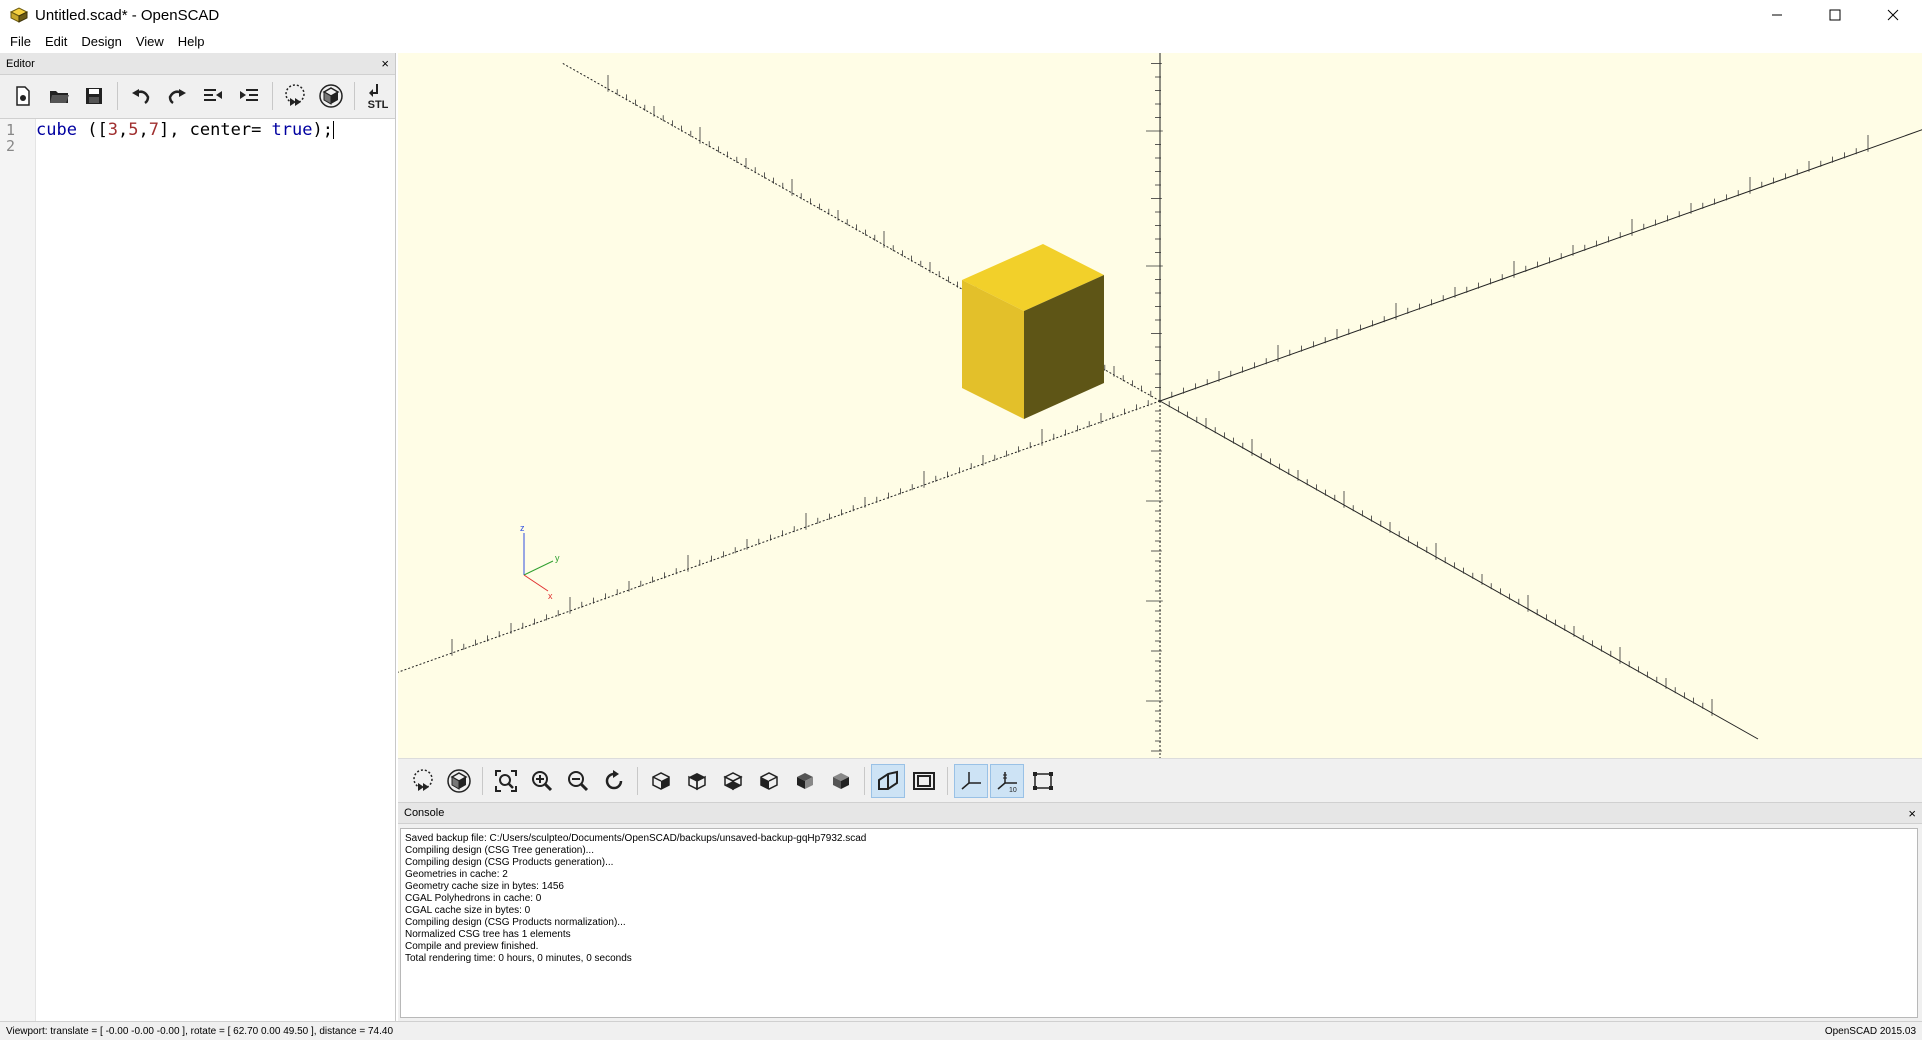  Describe the element at coordinates (888, 780) in the screenshot. I see `perspective-icon` at that location.